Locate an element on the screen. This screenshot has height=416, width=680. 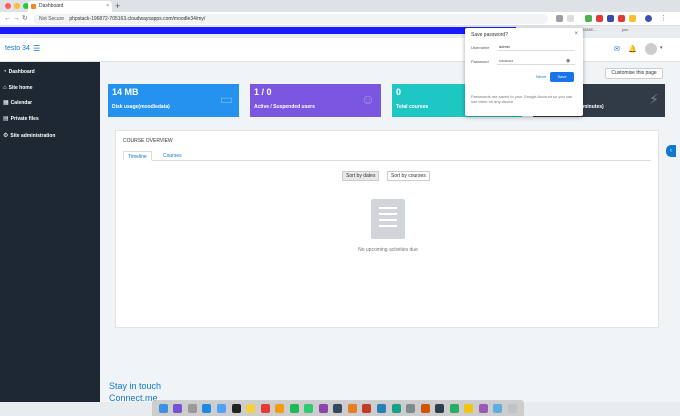
browser-tab: Dashboard × is located at coordinates (70, 6).